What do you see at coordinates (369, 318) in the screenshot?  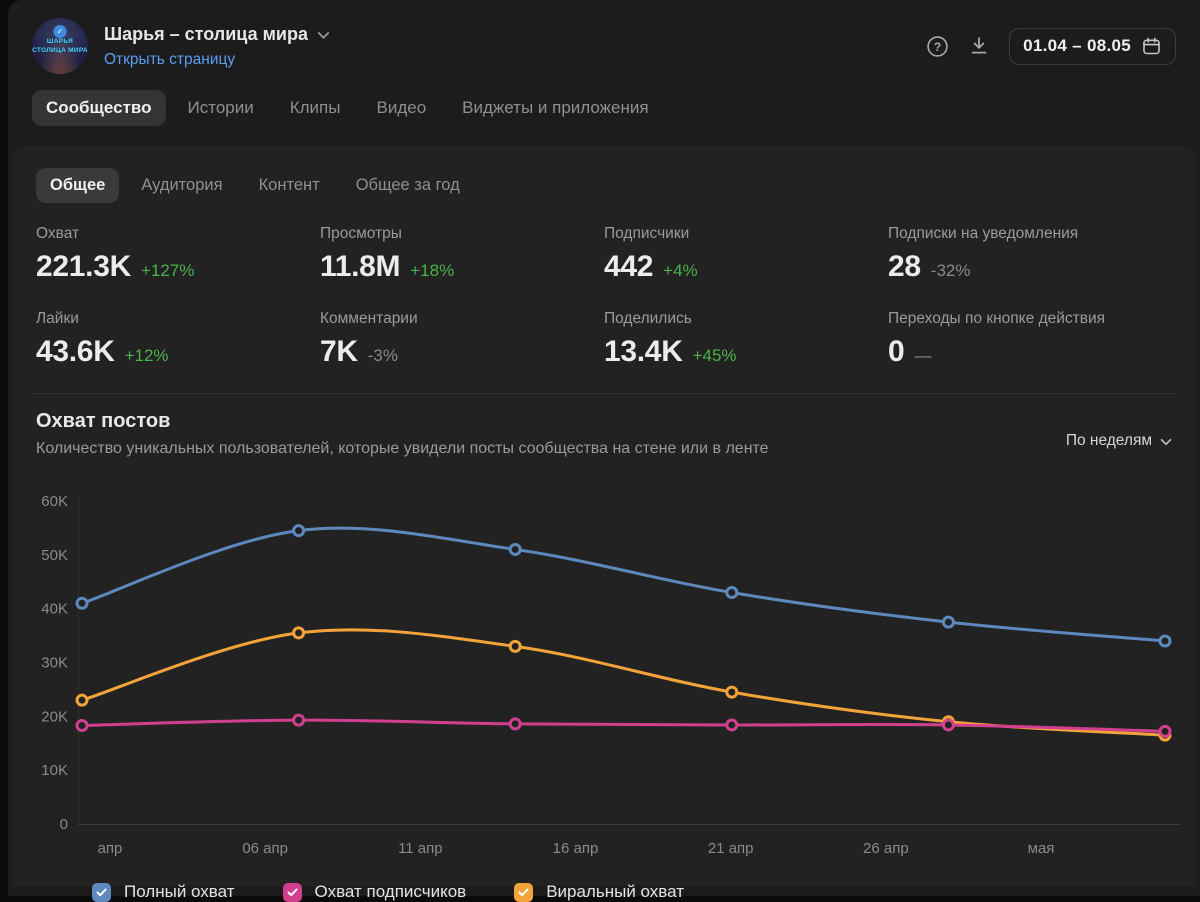 I see `stat-label: Комментарии` at bounding box center [369, 318].